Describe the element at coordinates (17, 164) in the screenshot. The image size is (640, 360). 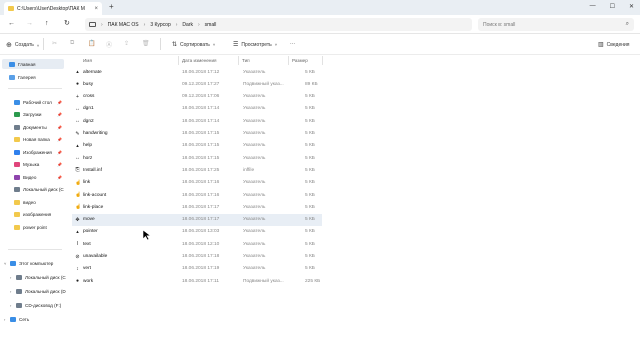
I see `music-icon` at that location.